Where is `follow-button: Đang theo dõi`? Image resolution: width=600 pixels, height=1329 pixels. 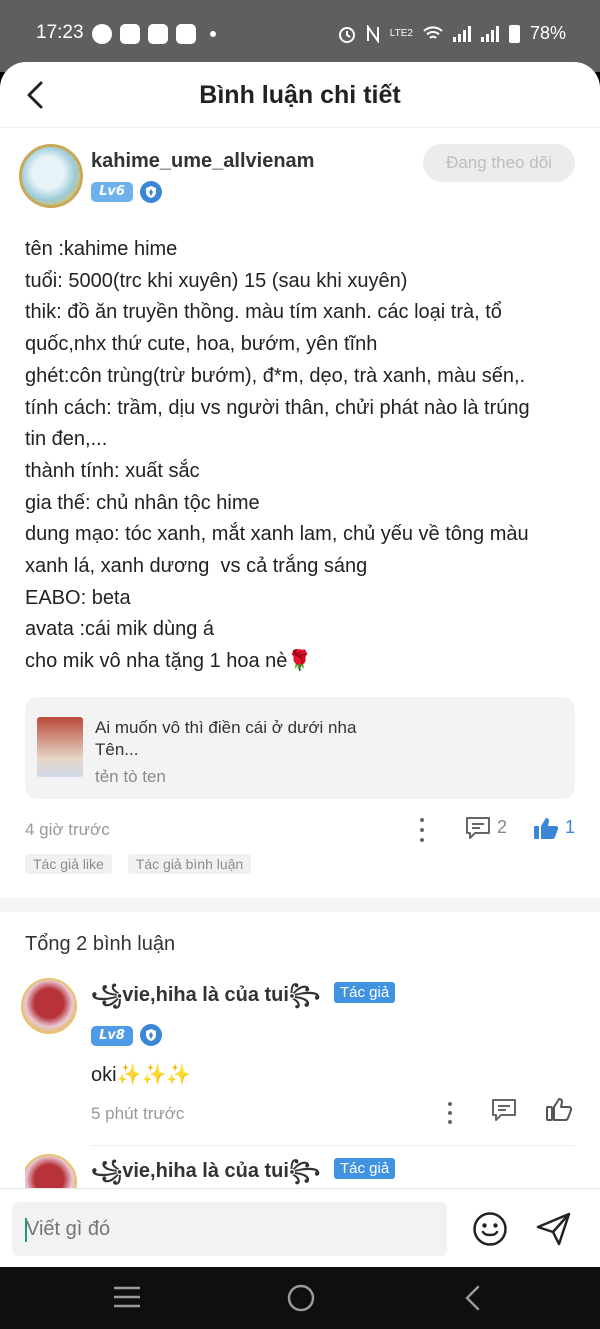
follow-button: Đang theo dõi is located at coordinates (499, 163).